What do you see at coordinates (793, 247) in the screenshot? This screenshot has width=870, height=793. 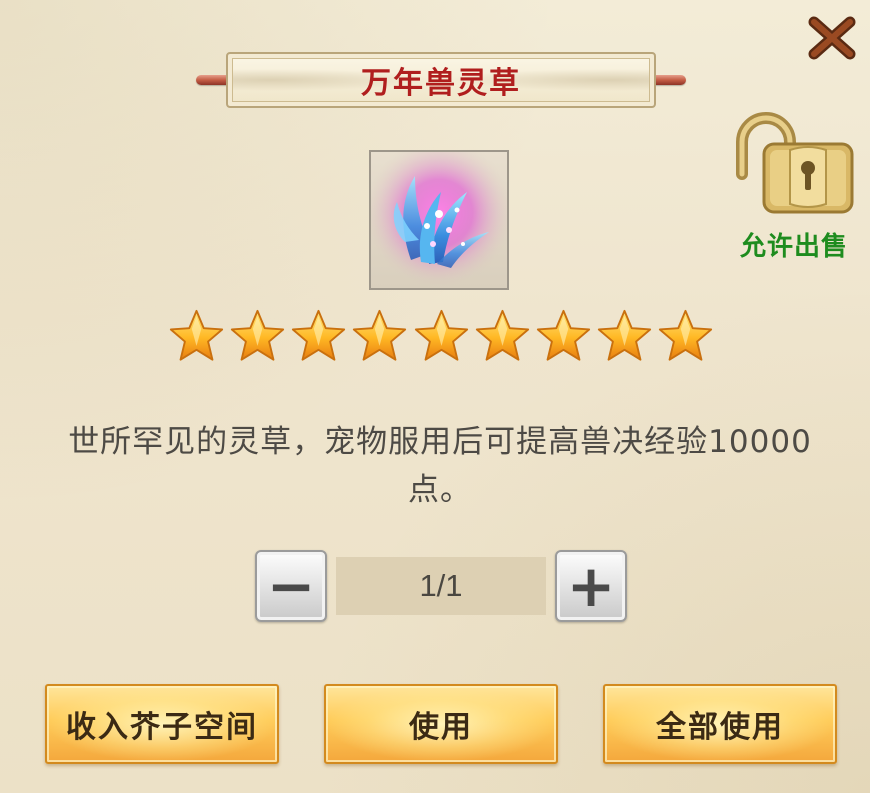 I see `allow-sale-label: 允许出售` at bounding box center [793, 247].